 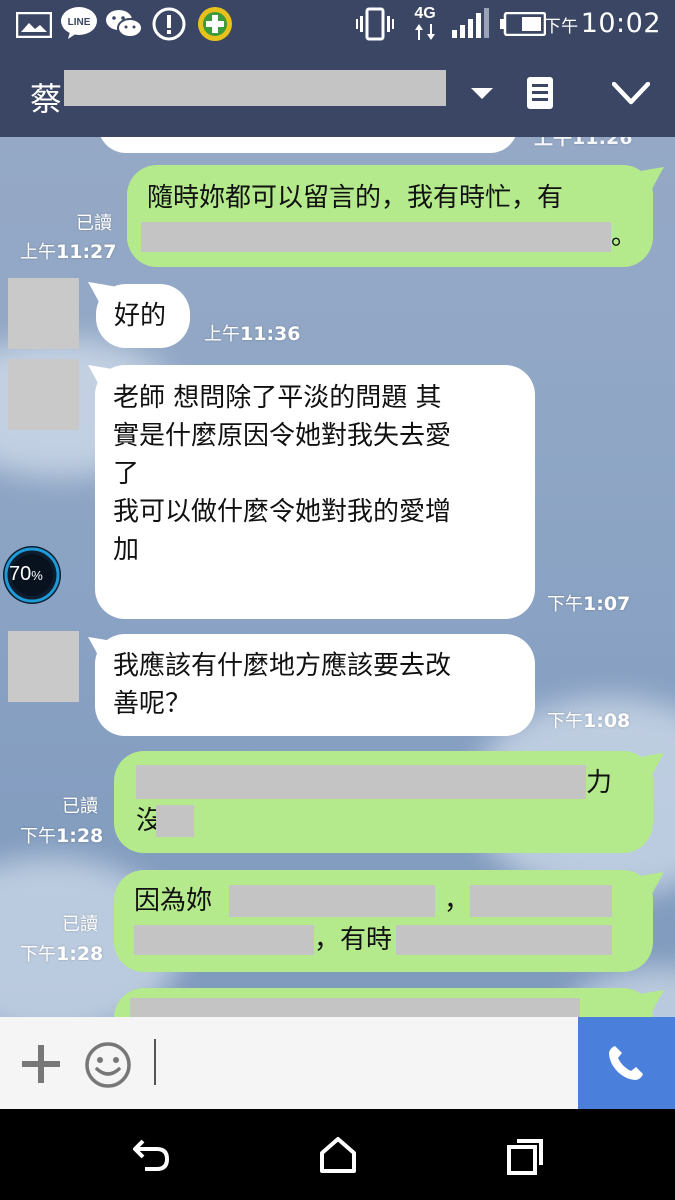 I want to click on vibrate-icon, so click(x=375, y=26).